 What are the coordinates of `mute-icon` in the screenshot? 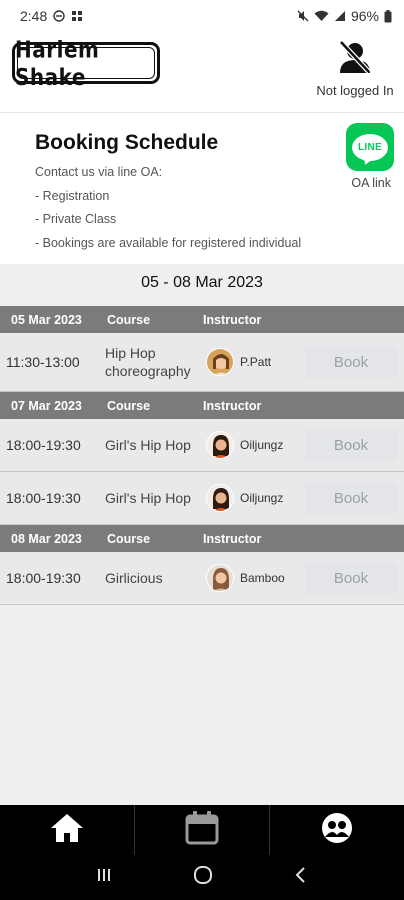 It's located at (303, 16).